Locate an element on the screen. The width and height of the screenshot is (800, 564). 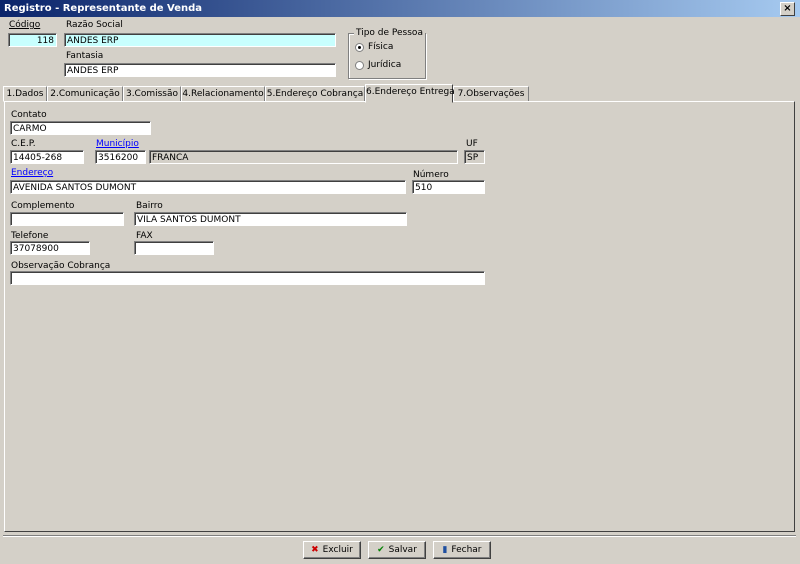
footer-separator is located at coordinates (399, 536).